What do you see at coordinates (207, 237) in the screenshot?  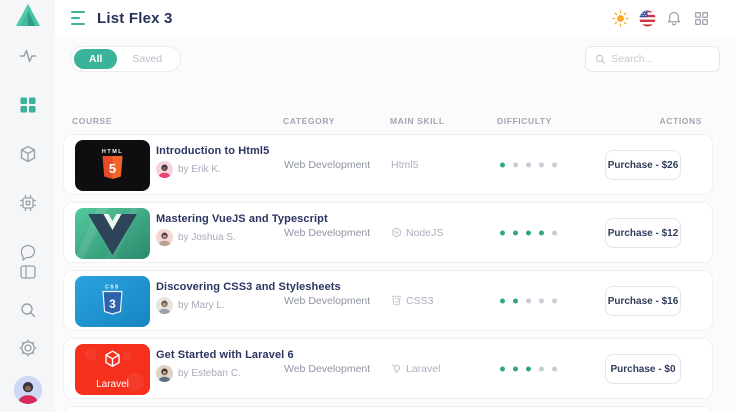 I see `author-name: by Joshua S.` at bounding box center [207, 237].